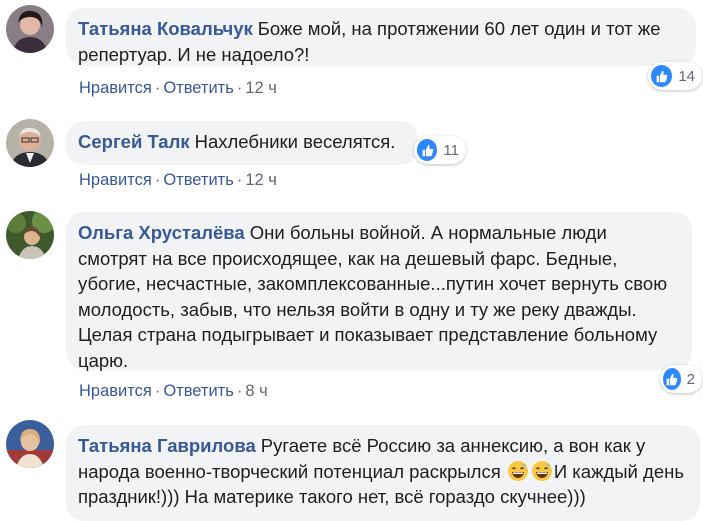  Describe the element at coordinates (165, 28) in the screenshot. I see `comment-author: Татьяна Ковальчук` at that location.